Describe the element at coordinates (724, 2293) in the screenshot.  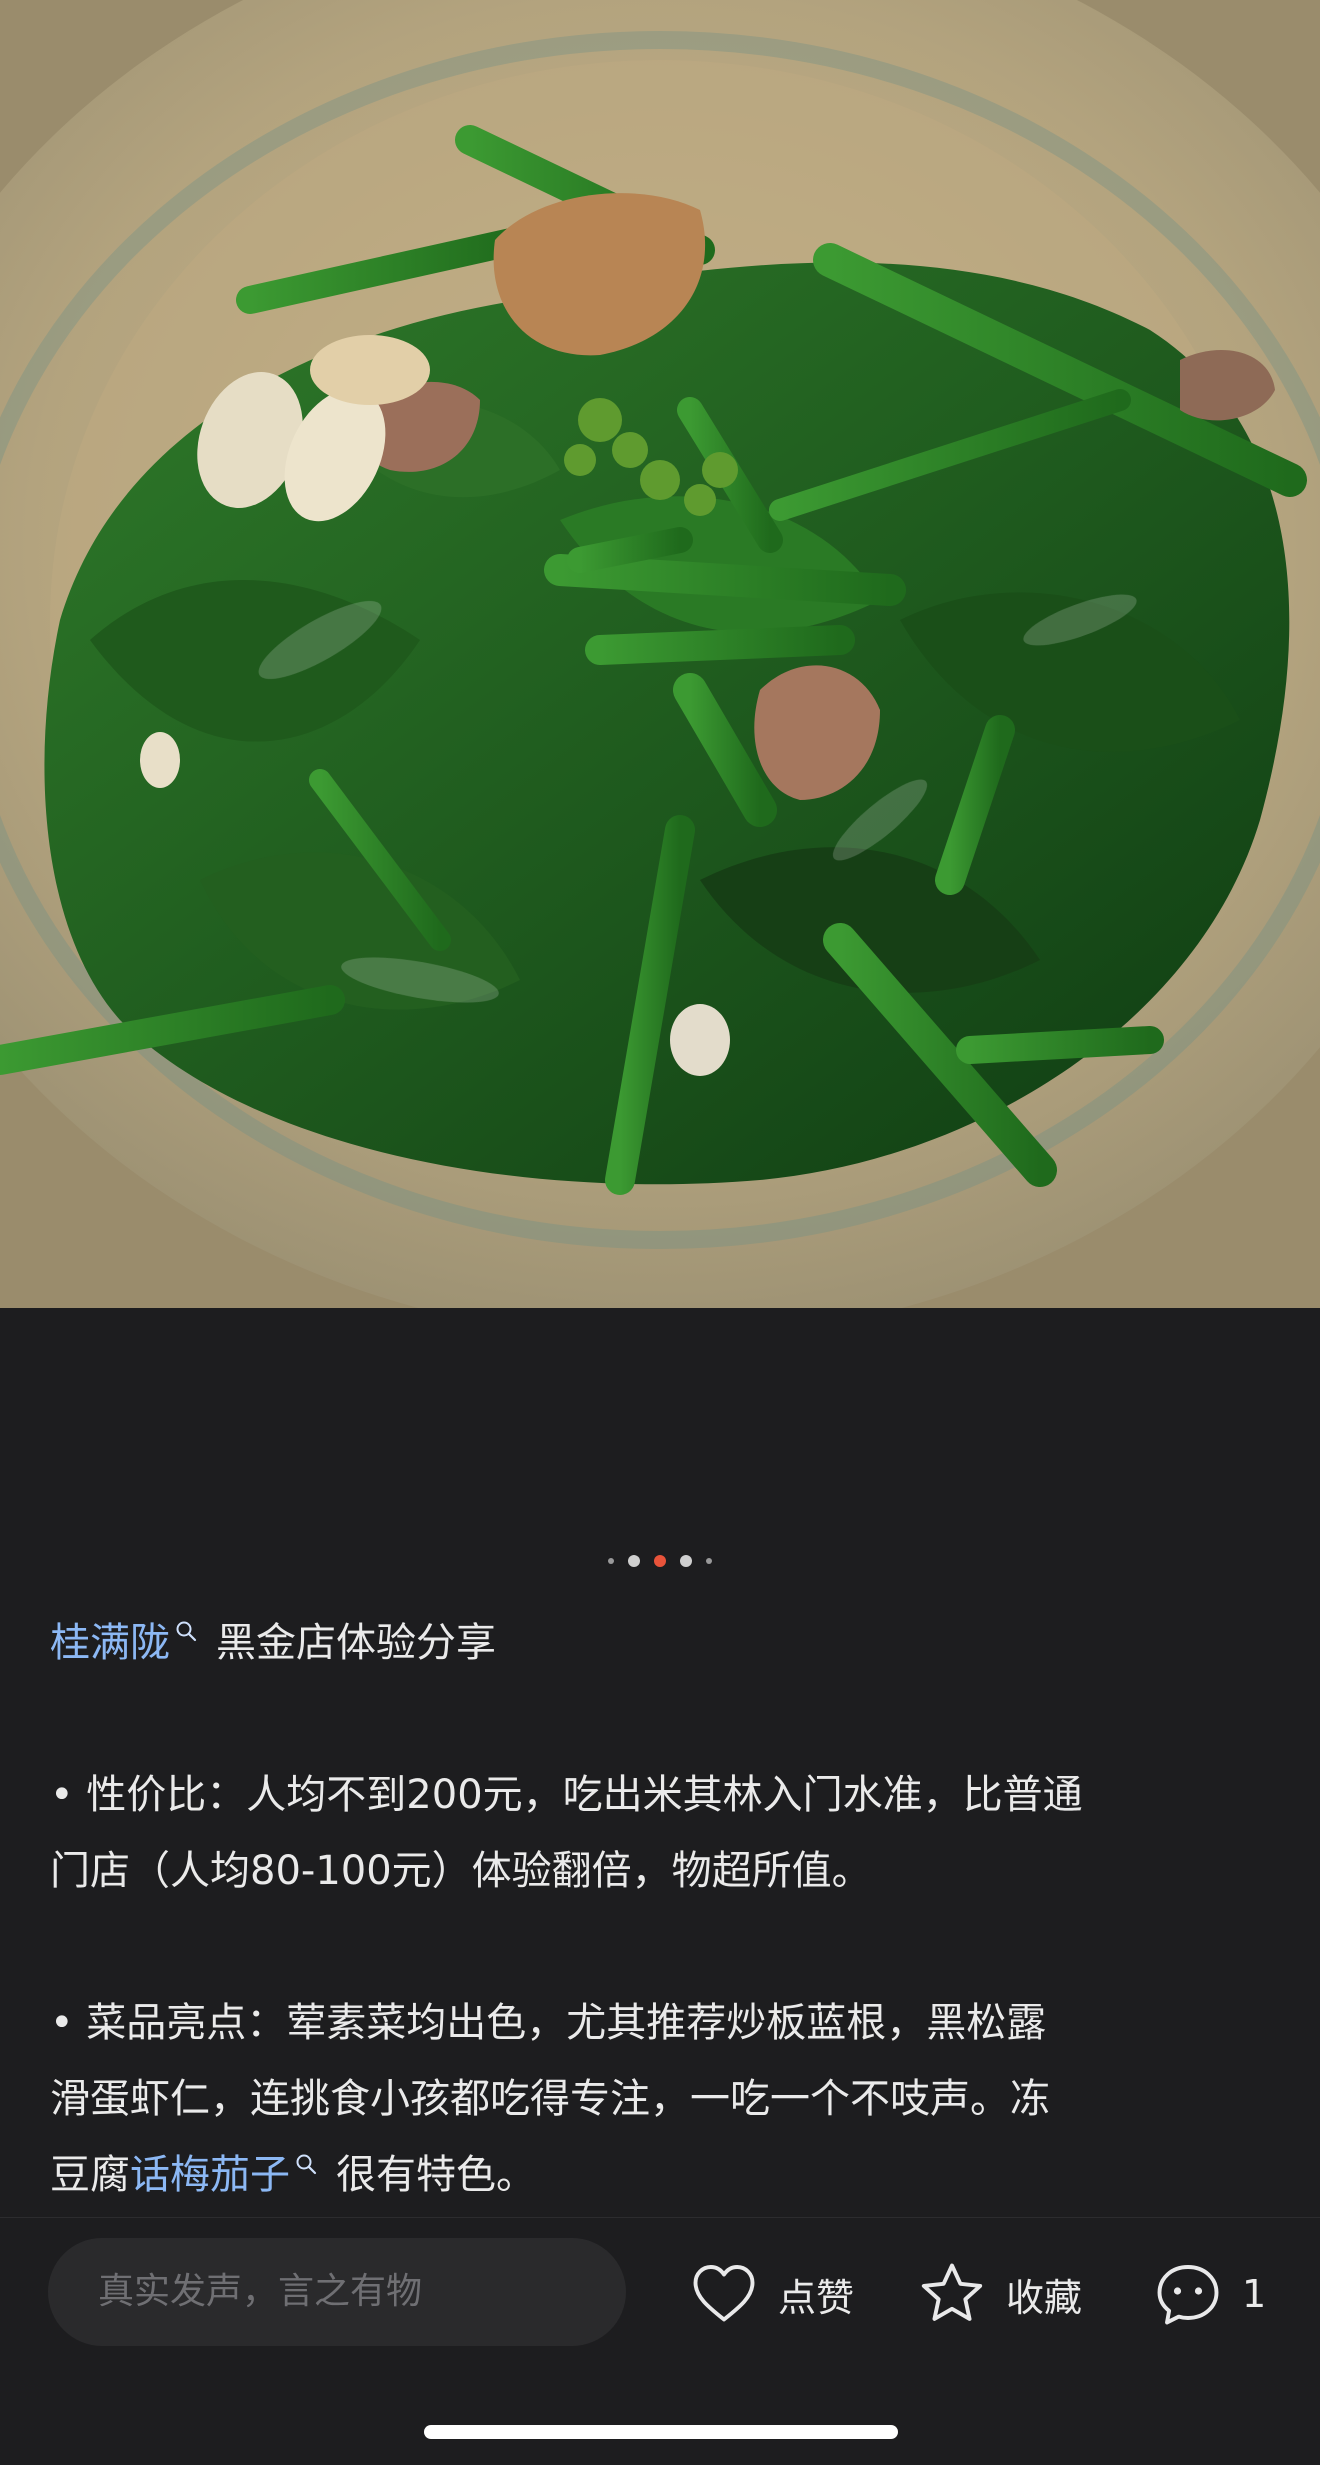
I see `heart-icon` at that location.